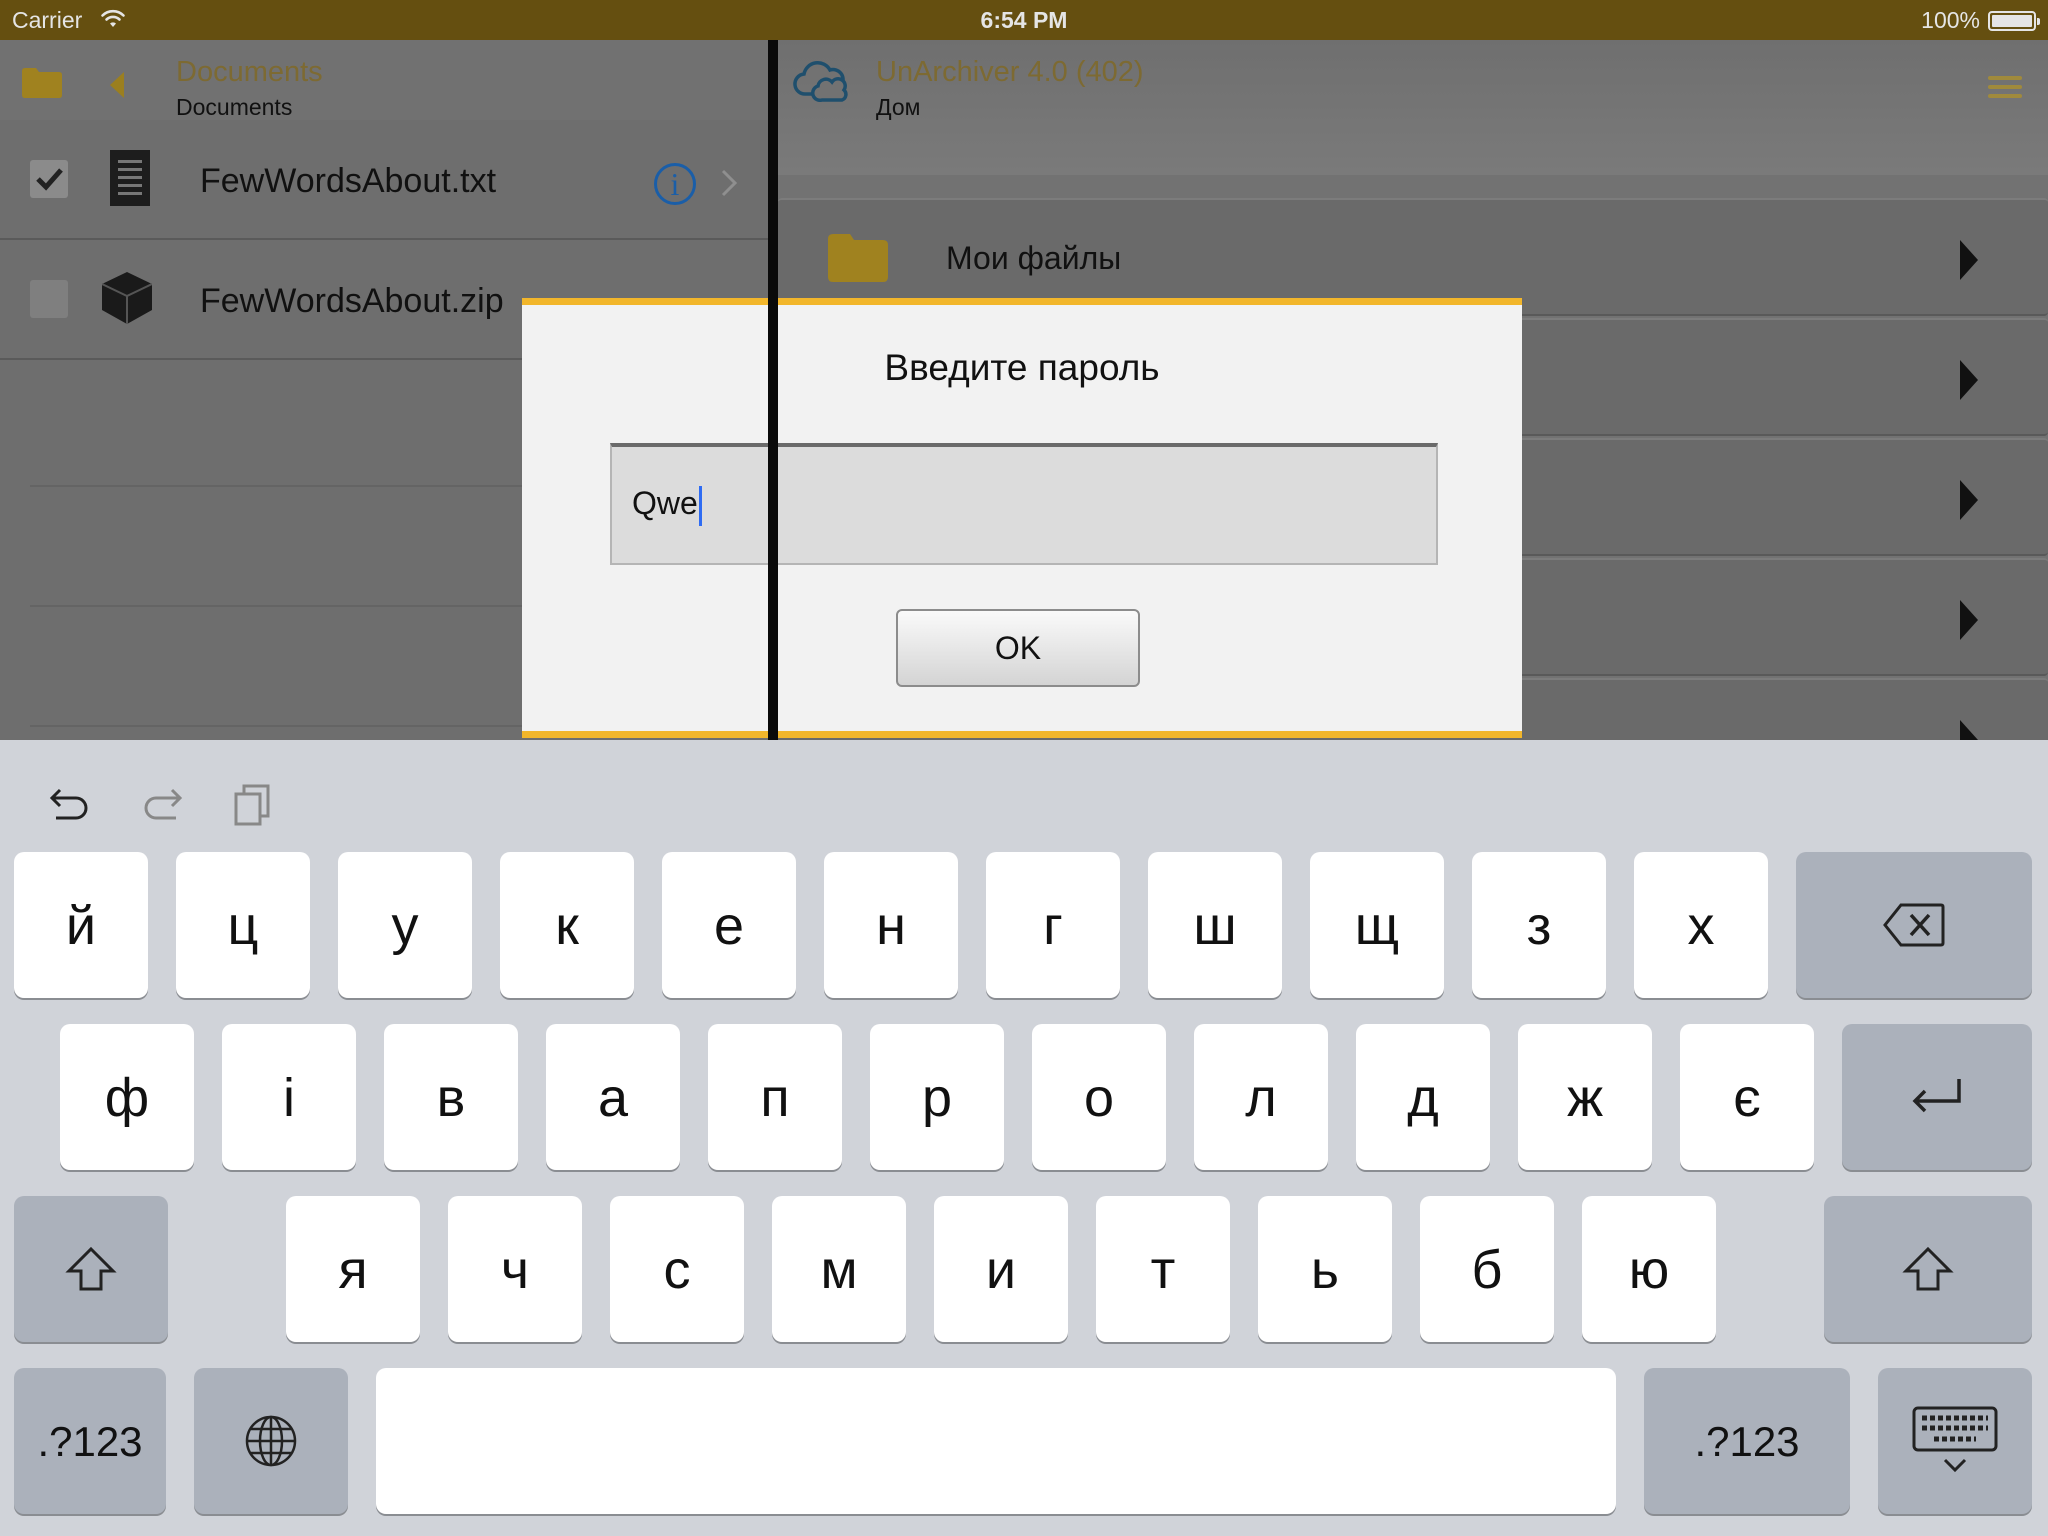 The image size is (2048, 1536). I want to click on left-nav-title: Documents, so click(249, 72).